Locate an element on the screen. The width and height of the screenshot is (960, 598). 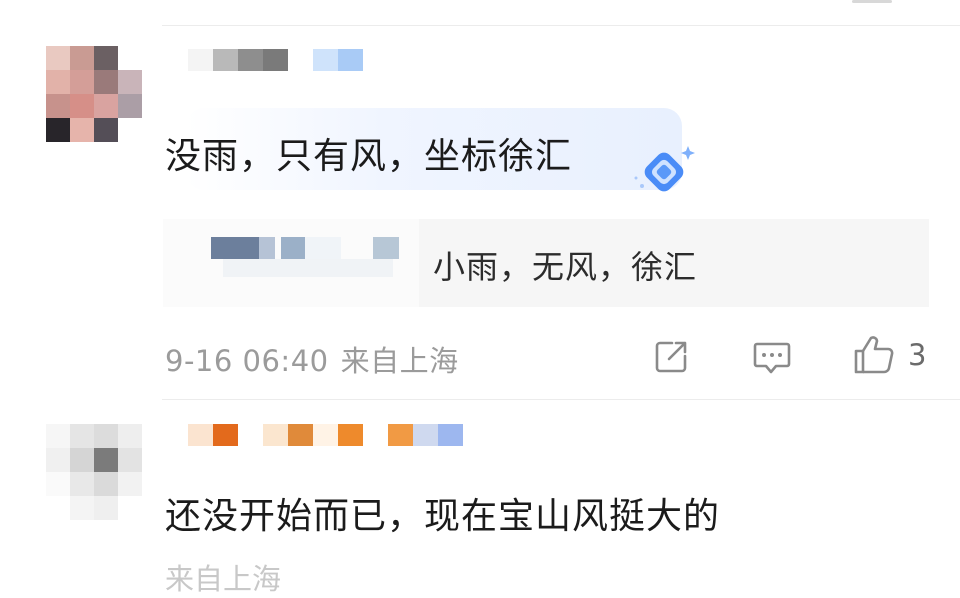
comment-date: 9-16 06:40 is located at coordinates (247, 361).